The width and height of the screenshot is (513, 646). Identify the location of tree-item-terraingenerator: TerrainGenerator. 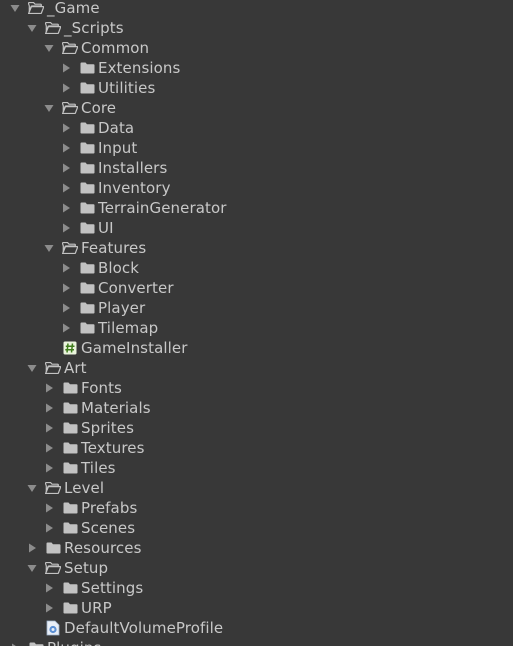
(256, 208).